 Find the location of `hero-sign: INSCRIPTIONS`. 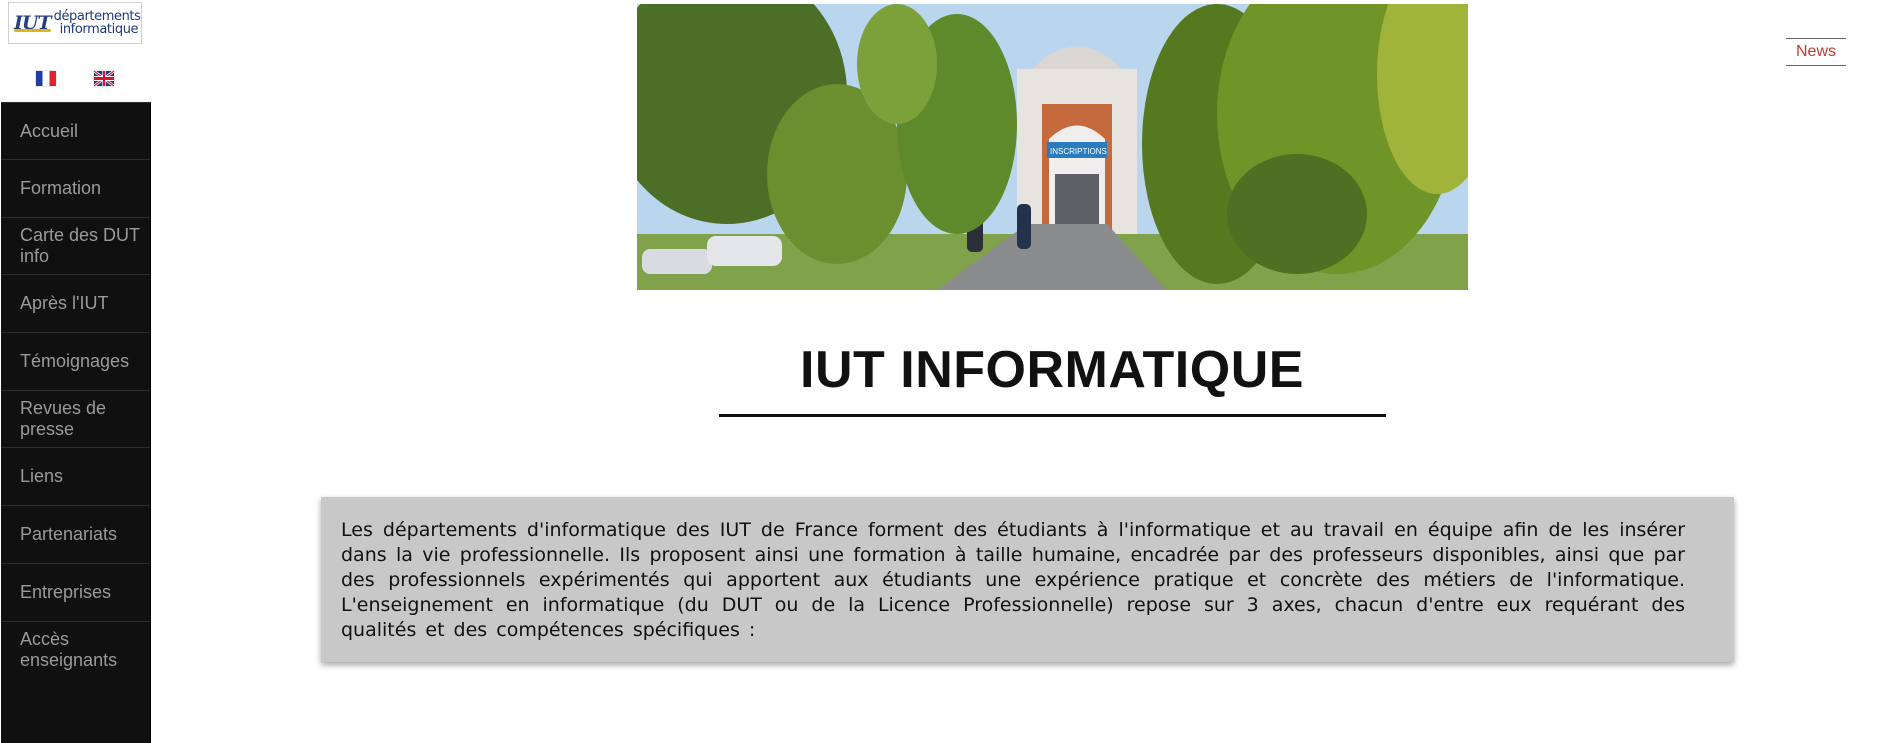

hero-sign: INSCRIPTIONS is located at coordinates (1078, 151).